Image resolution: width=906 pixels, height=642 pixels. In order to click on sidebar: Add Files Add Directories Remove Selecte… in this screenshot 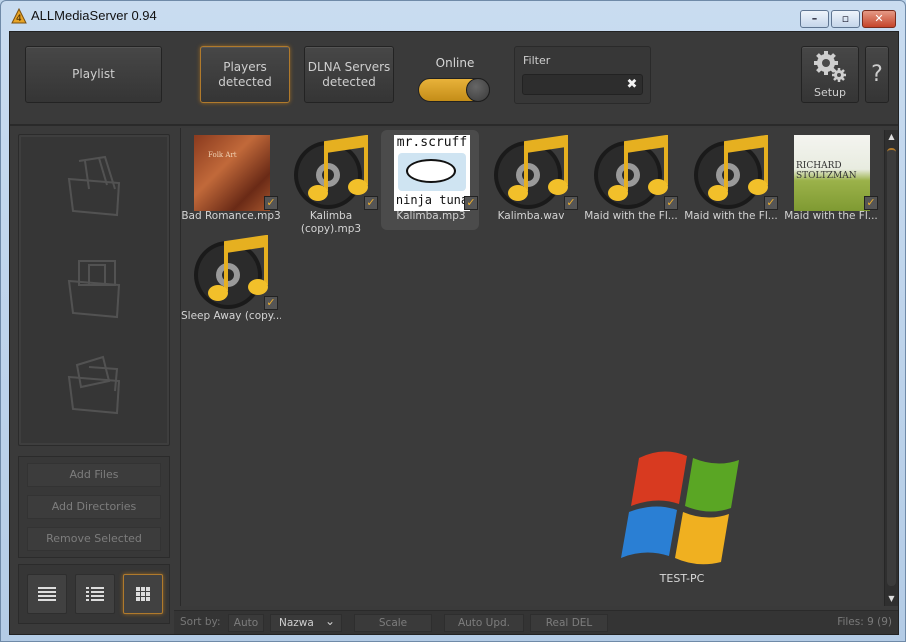, I will do `click(95, 379)`.